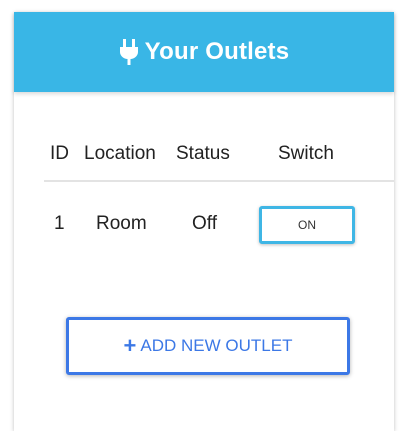 The width and height of the screenshot is (400, 431). I want to click on outlet-location: Room, so click(121, 223).